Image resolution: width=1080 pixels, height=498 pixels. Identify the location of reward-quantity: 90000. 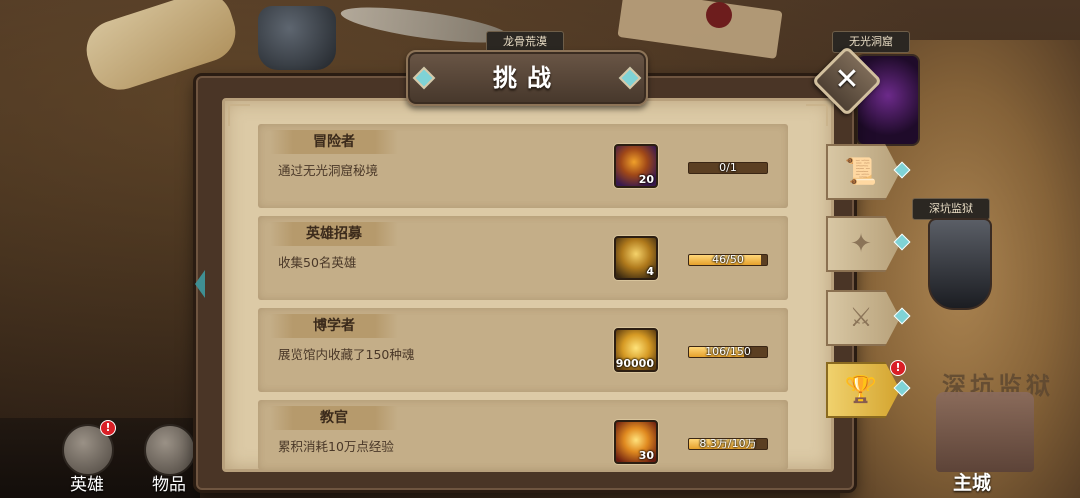
(634, 363).